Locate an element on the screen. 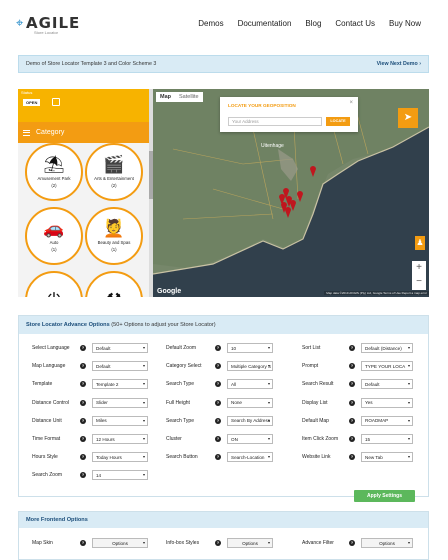 The width and height of the screenshot is (448, 560). zoom-in-button: + is located at coordinates (419, 268).